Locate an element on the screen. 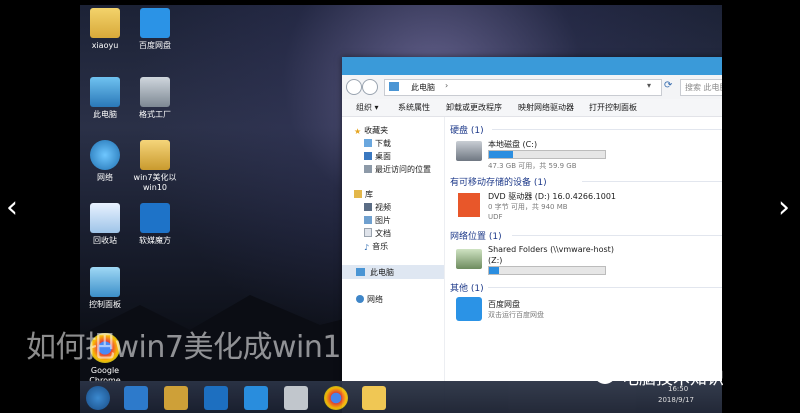 This screenshot has width=800, height=413. uninstall-program-button: 卸载或更改程序 is located at coordinates (474, 107).